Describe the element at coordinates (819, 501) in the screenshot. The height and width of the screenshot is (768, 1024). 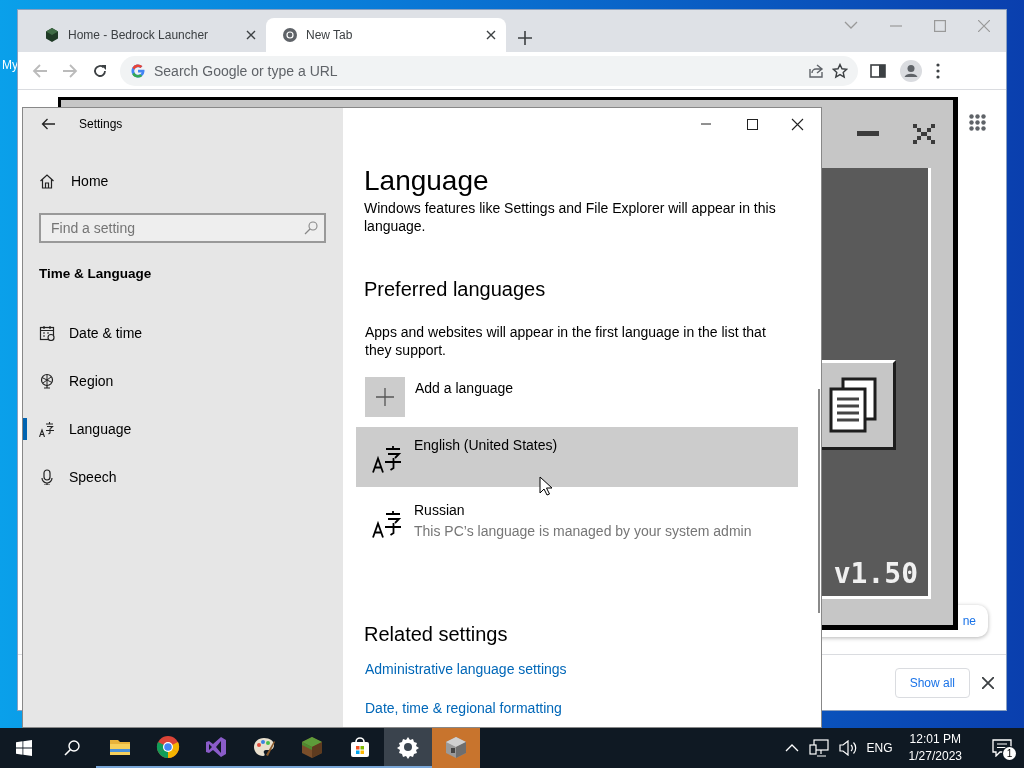
I see `scrollbar` at that location.